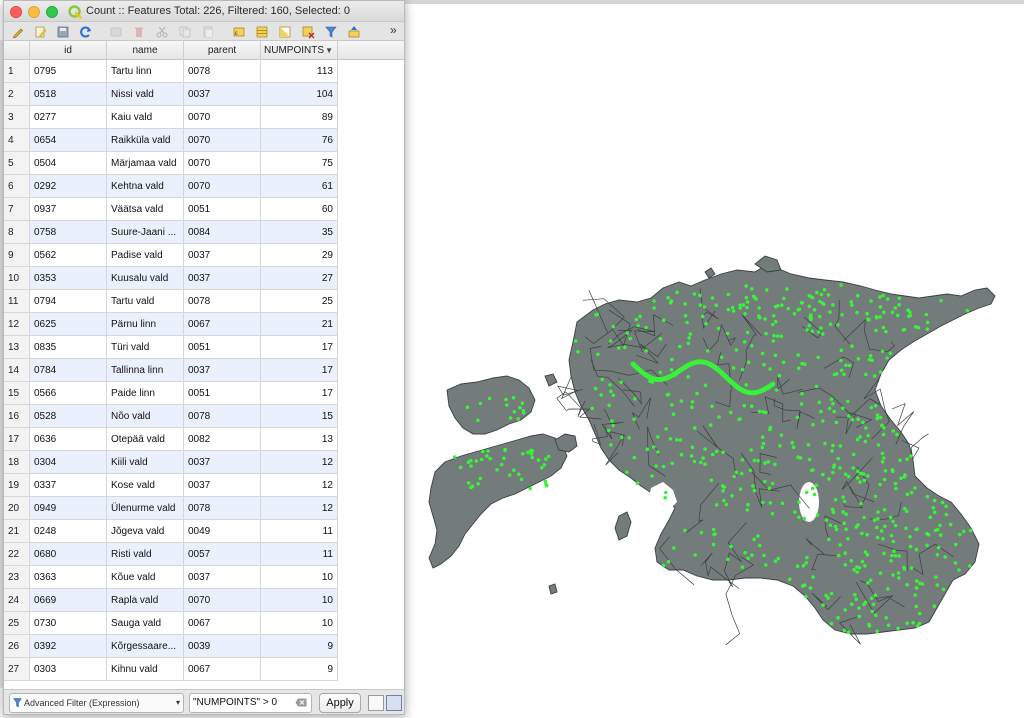 Image resolution: width=1024 pixels, height=718 pixels. Describe the element at coordinates (68, 554) in the screenshot. I see `id-cell: 0680` at that location.